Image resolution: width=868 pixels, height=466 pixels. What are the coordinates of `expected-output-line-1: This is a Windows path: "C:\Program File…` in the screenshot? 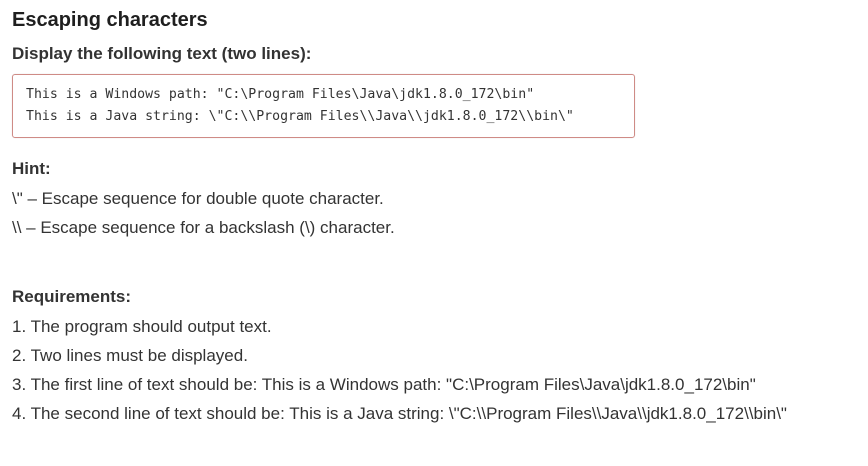 It's located at (280, 94).